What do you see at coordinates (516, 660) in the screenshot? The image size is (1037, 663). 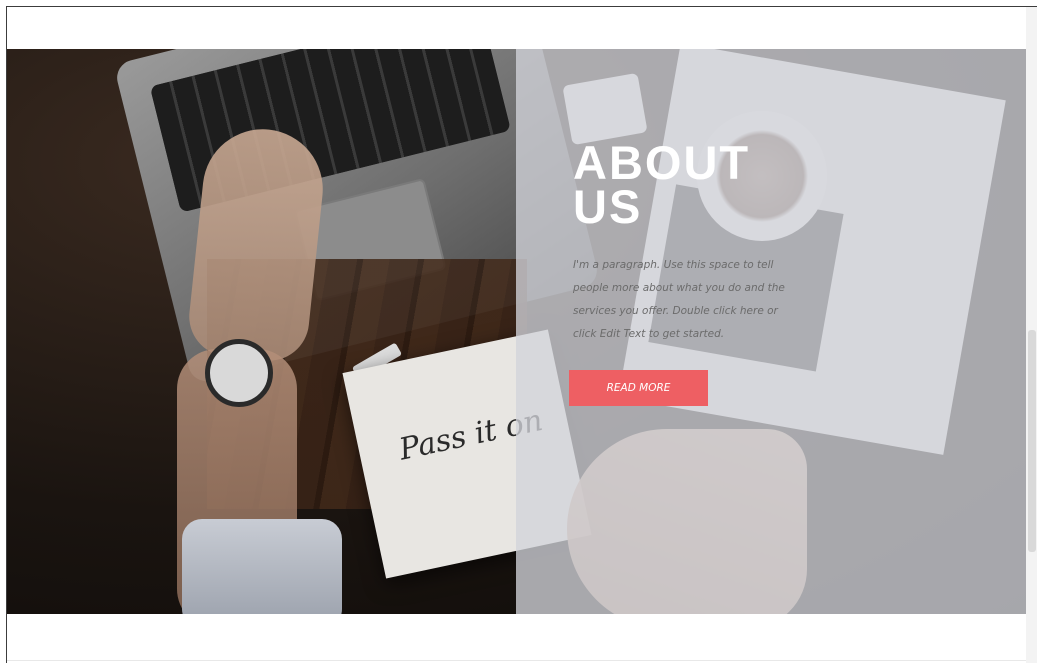 I see `divider` at bounding box center [516, 660].